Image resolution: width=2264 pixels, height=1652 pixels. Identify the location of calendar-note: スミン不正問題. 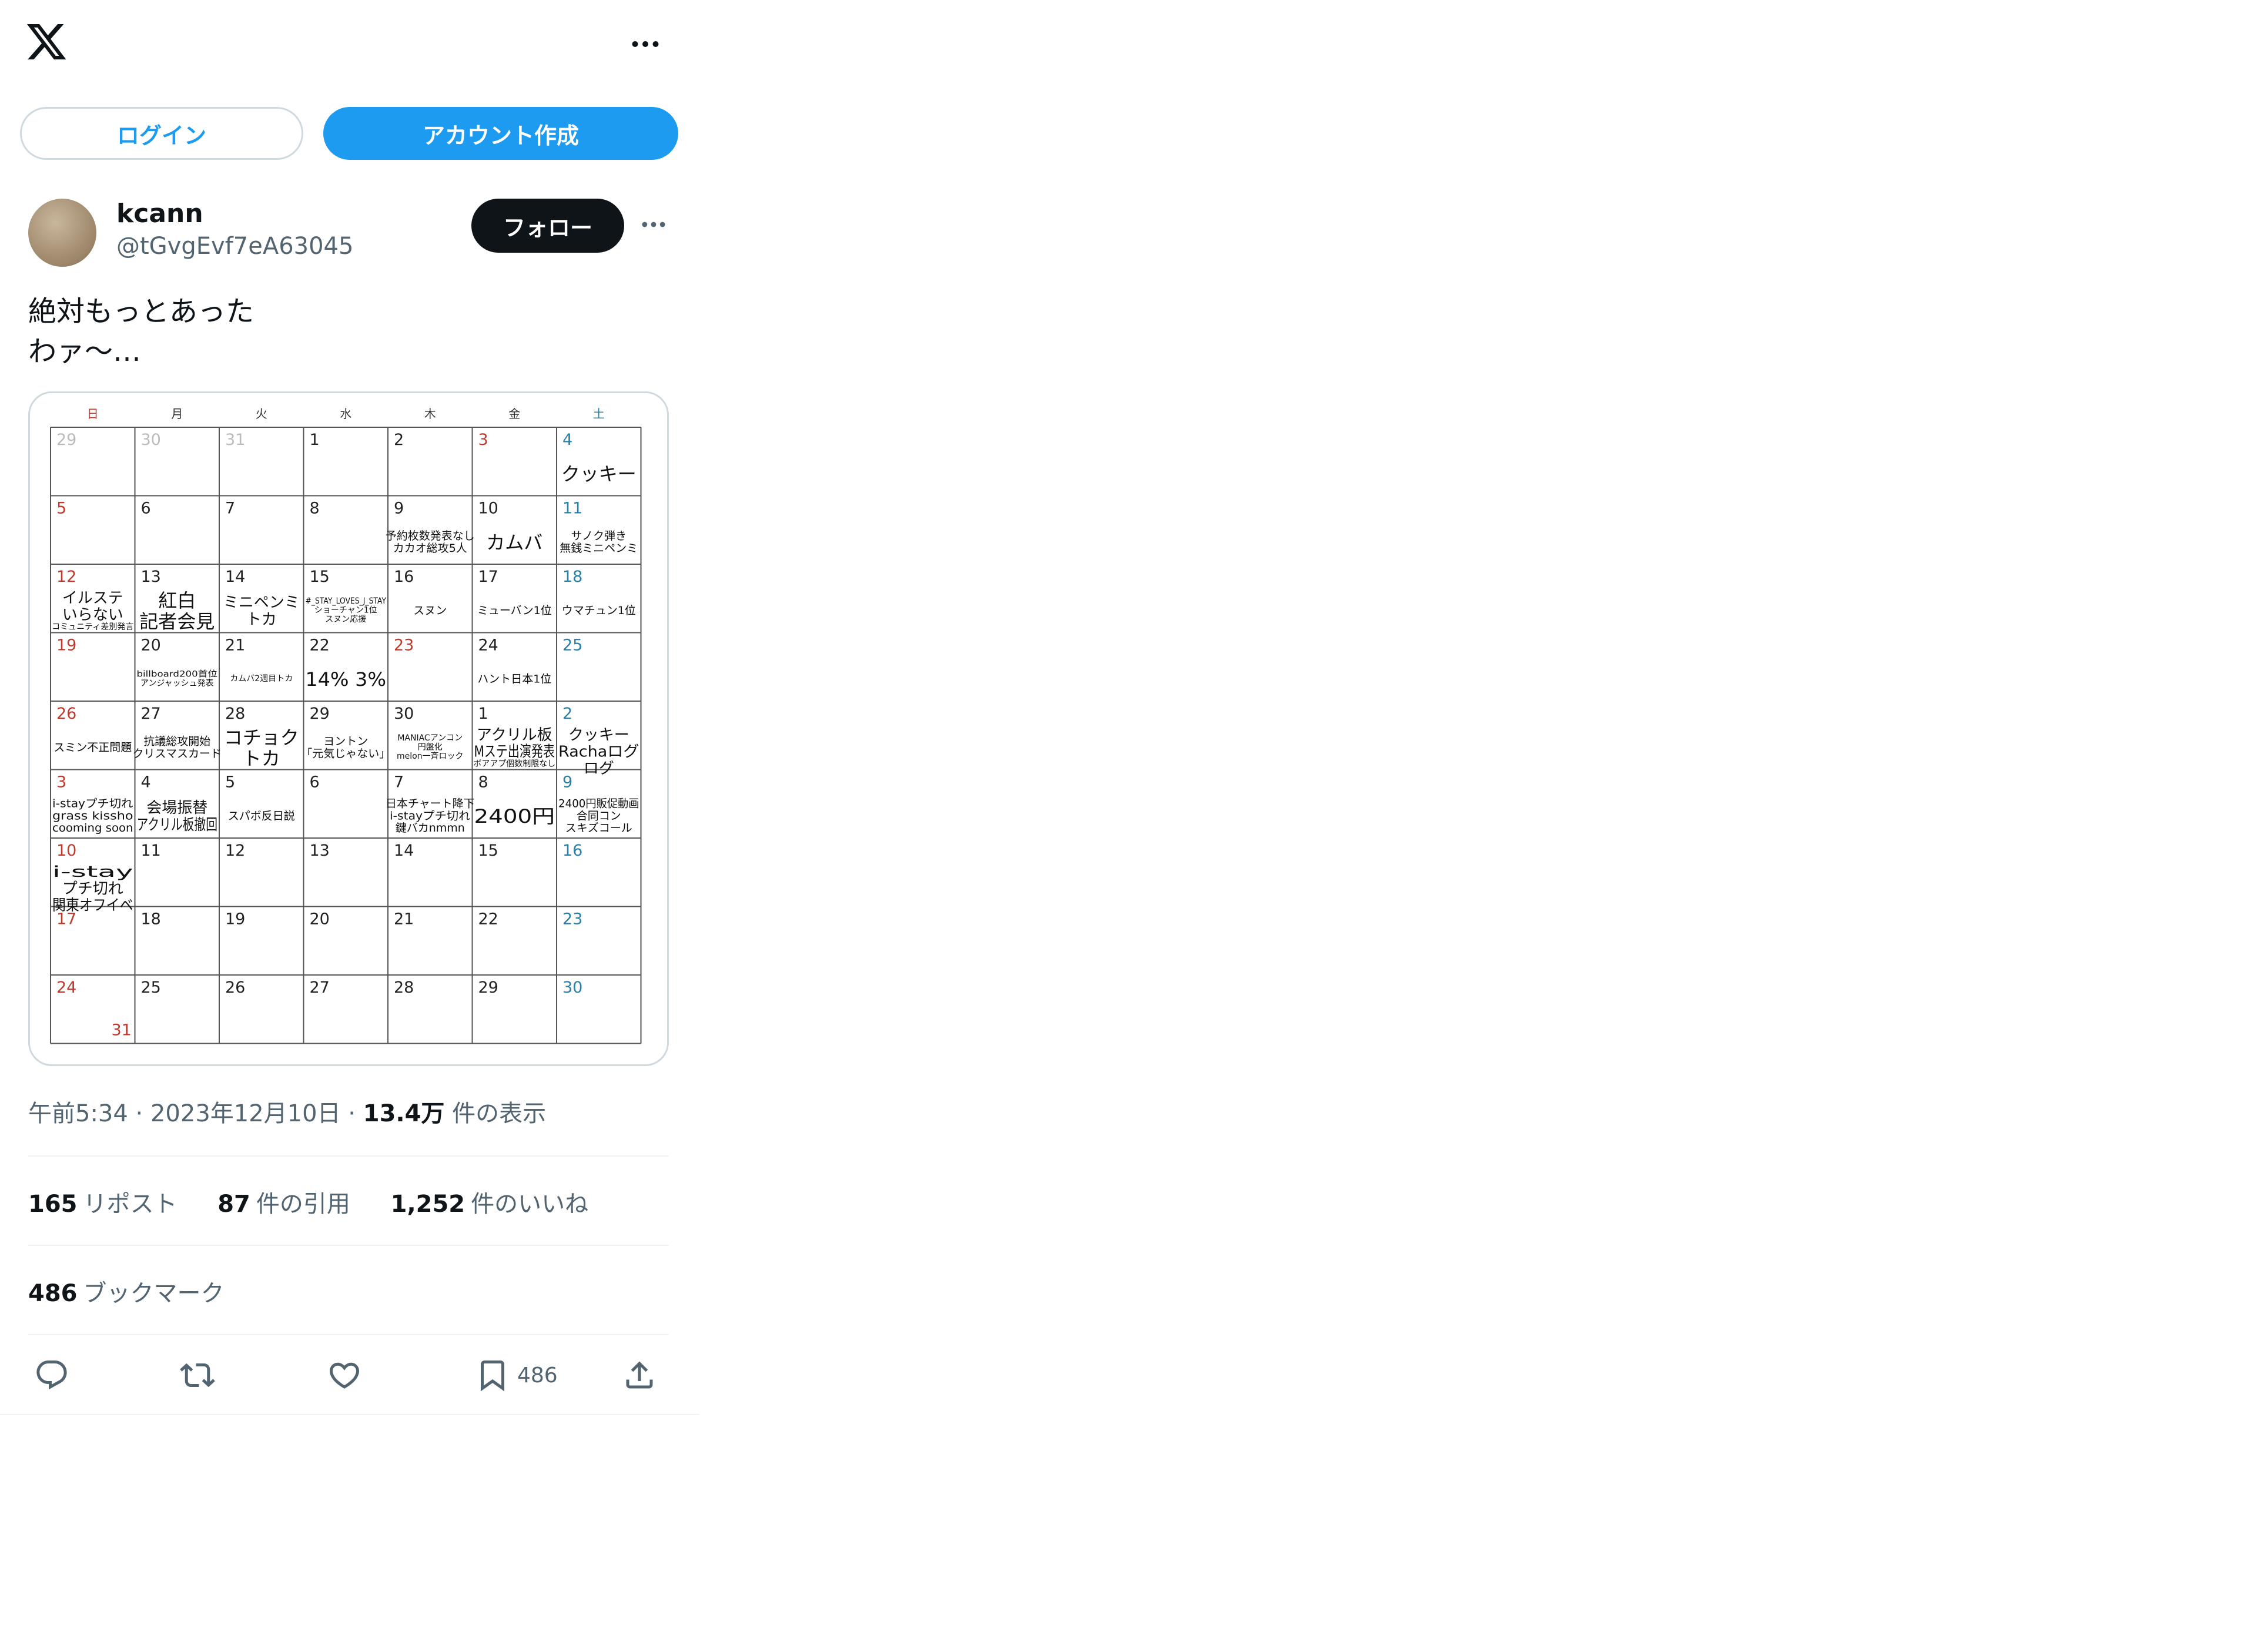
(92, 748).